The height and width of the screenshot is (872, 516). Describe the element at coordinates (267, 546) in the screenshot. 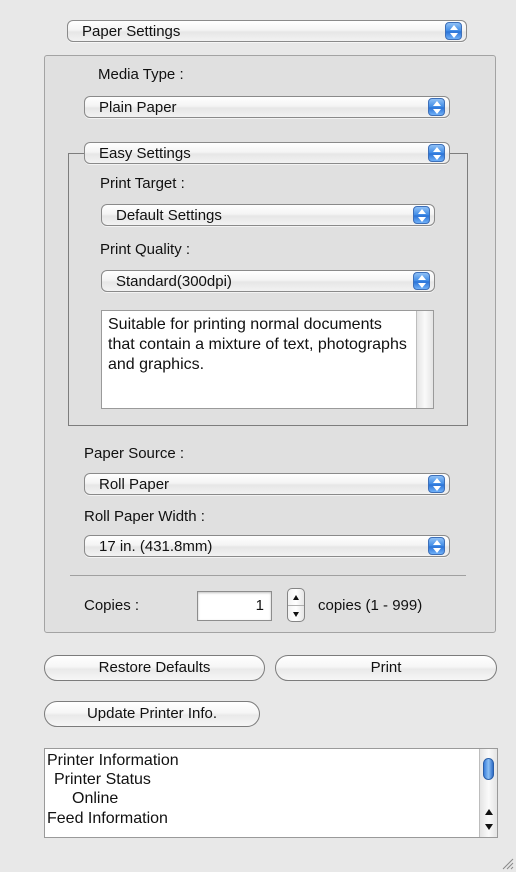

I see `roll-width-popup: 17 in. (431.8mm)` at that location.